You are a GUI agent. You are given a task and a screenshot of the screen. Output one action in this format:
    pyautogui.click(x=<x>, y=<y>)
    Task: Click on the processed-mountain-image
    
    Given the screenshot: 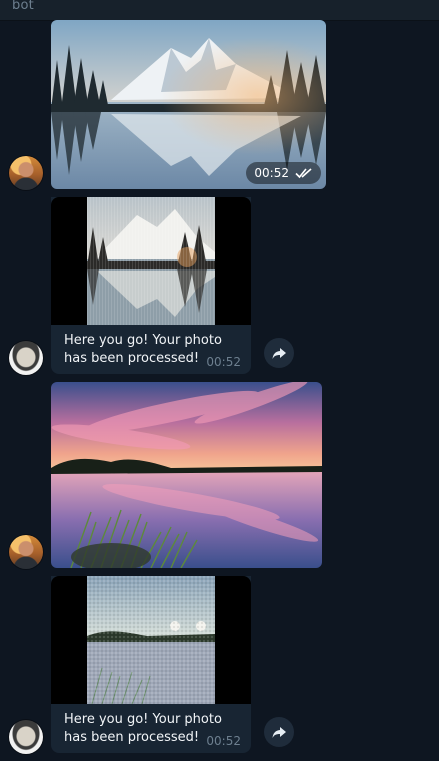 What is the action you would take?
    pyautogui.click(x=151, y=261)
    